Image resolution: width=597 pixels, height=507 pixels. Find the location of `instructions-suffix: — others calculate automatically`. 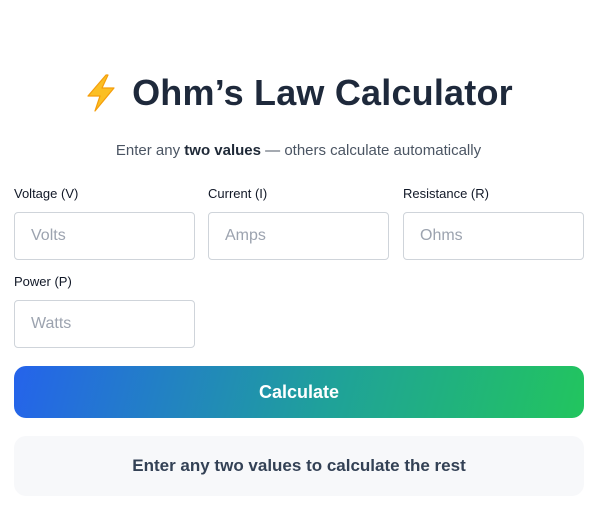

instructions-suffix: — others calculate automatically is located at coordinates (371, 150).